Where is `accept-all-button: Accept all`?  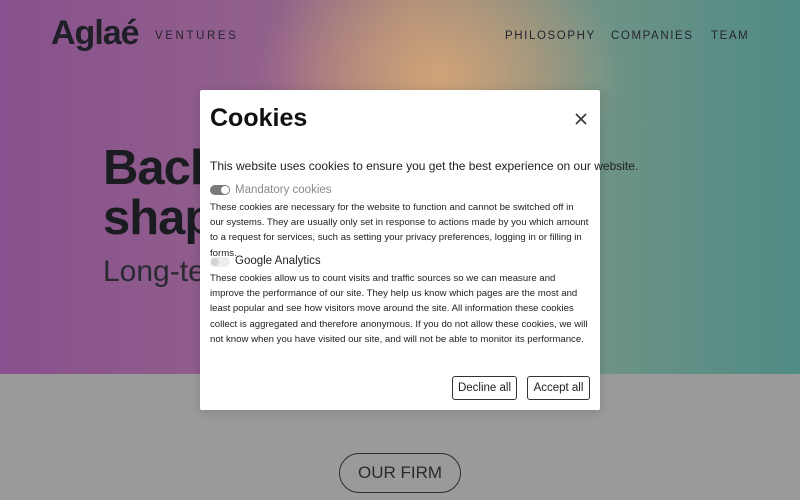
accept-all-button: Accept all is located at coordinates (558, 388).